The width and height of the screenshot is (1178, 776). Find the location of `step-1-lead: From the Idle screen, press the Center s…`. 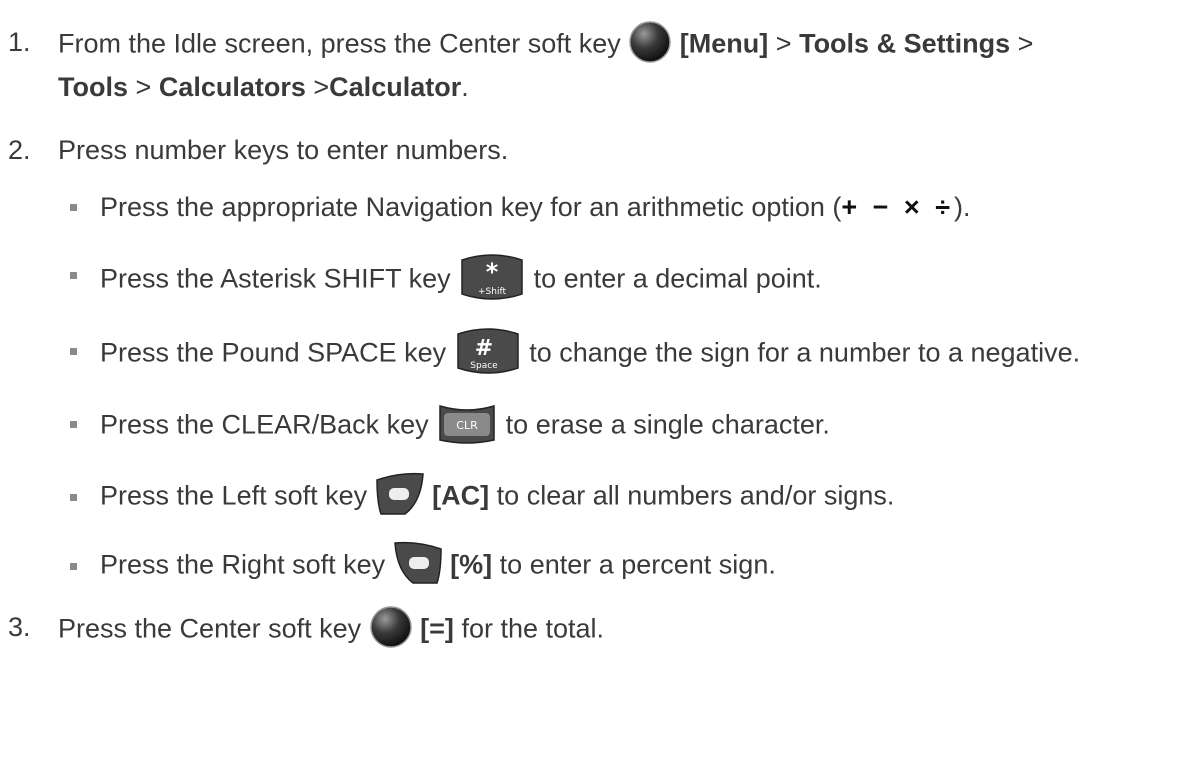

step-1-lead: From the Idle screen, press the Center s… is located at coordinates (339, 43).